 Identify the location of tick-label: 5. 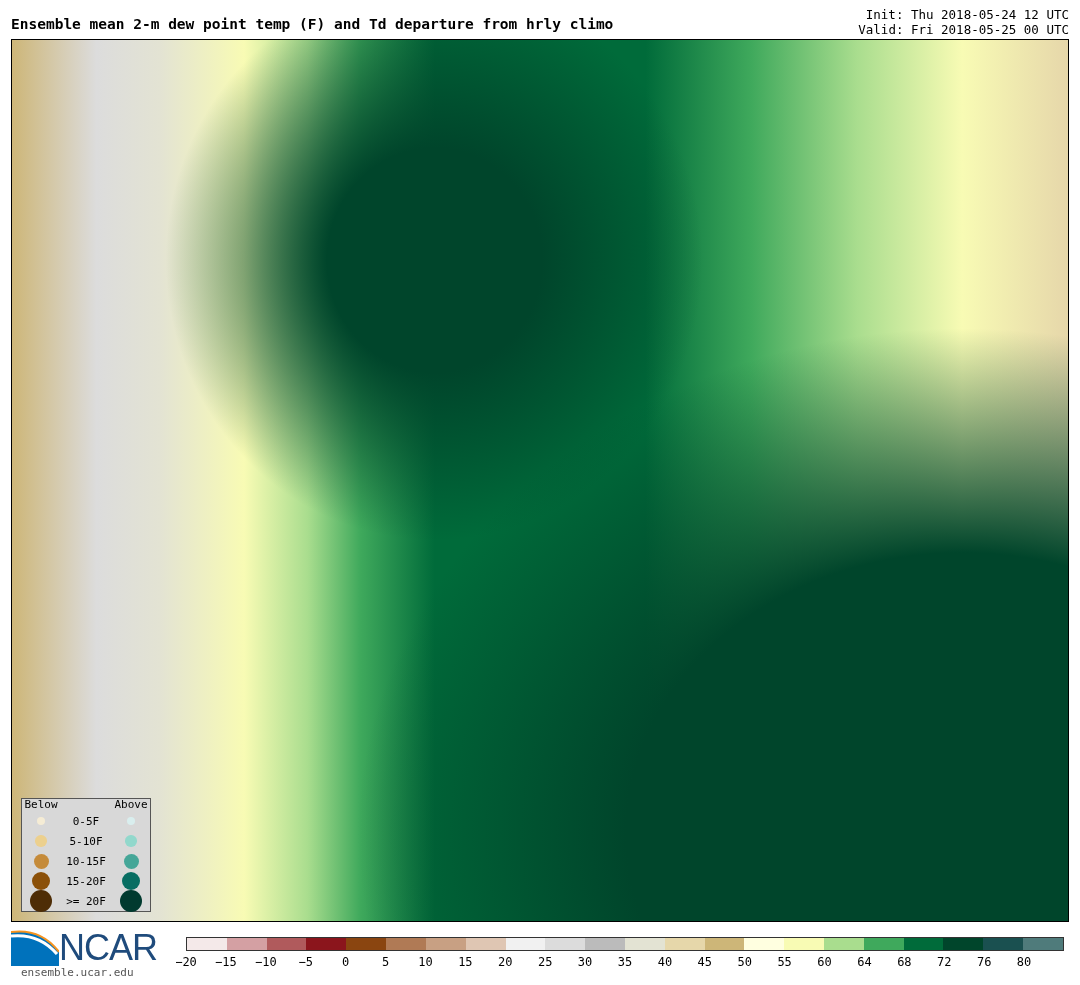
(385, 962).